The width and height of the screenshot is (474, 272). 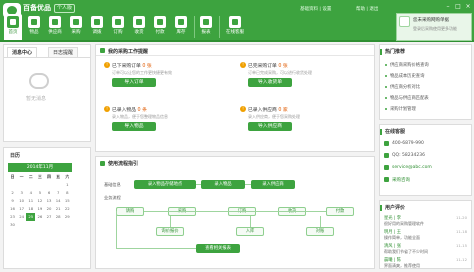 I want to click on calendar-day: 24, so click(x=21, y=217).